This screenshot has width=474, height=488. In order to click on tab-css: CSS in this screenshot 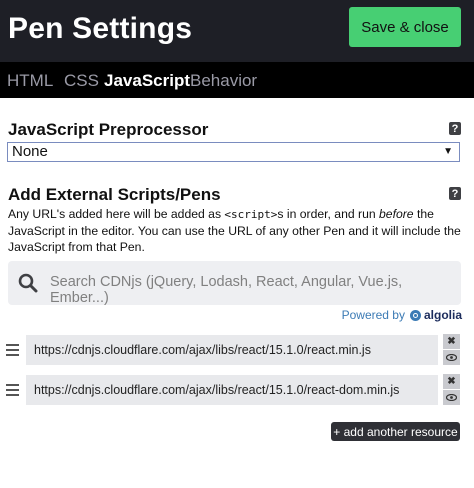, I will do `click(81, 81)`.